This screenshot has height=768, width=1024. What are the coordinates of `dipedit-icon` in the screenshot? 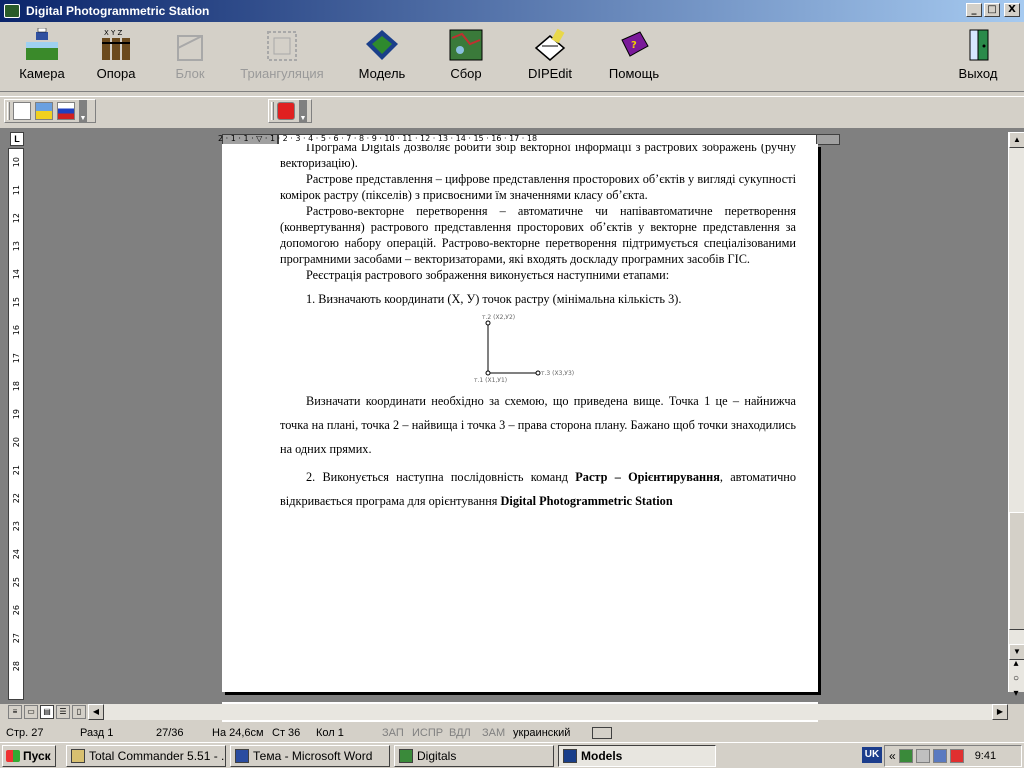 It's located at (550, 45).